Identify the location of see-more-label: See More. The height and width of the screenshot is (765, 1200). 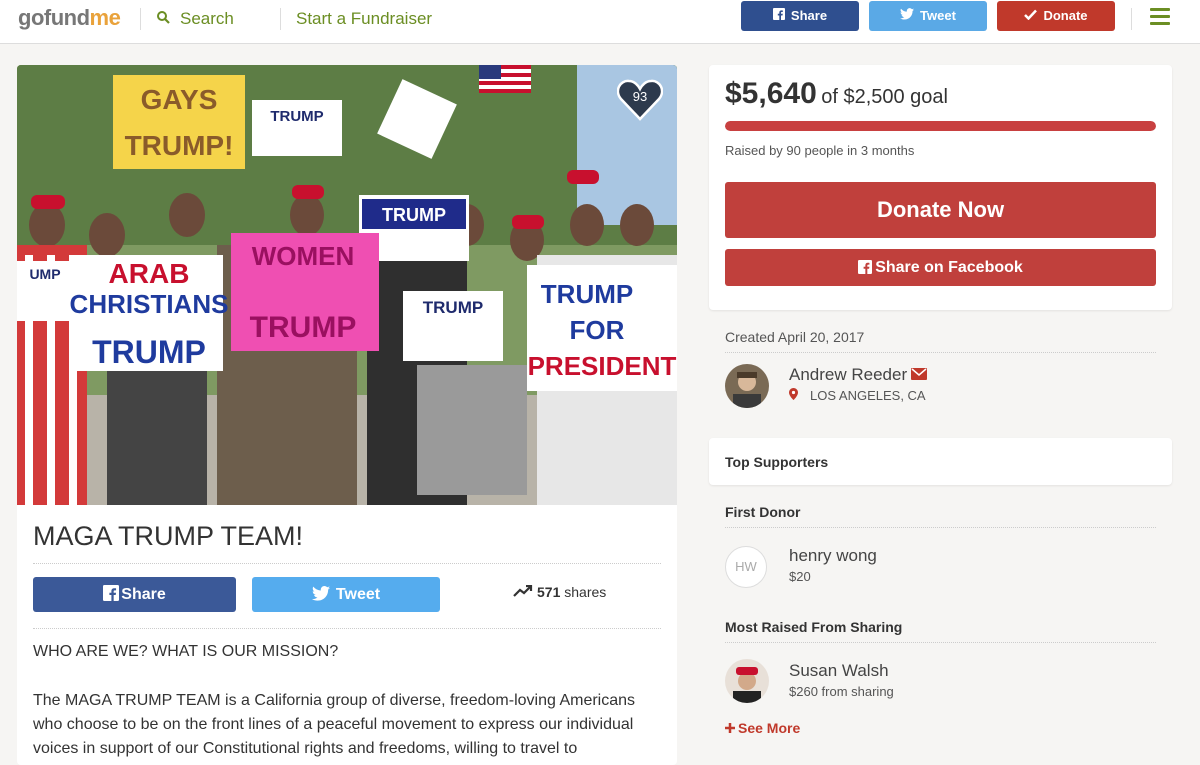
(769, 728).